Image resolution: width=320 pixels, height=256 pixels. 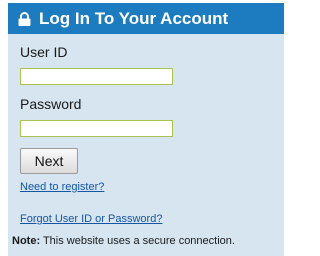 What do you see at coordinates (137, 241) in the screenshot?
I see `note-text: This website uses a secure connection.` at bounding box center [137, 241].